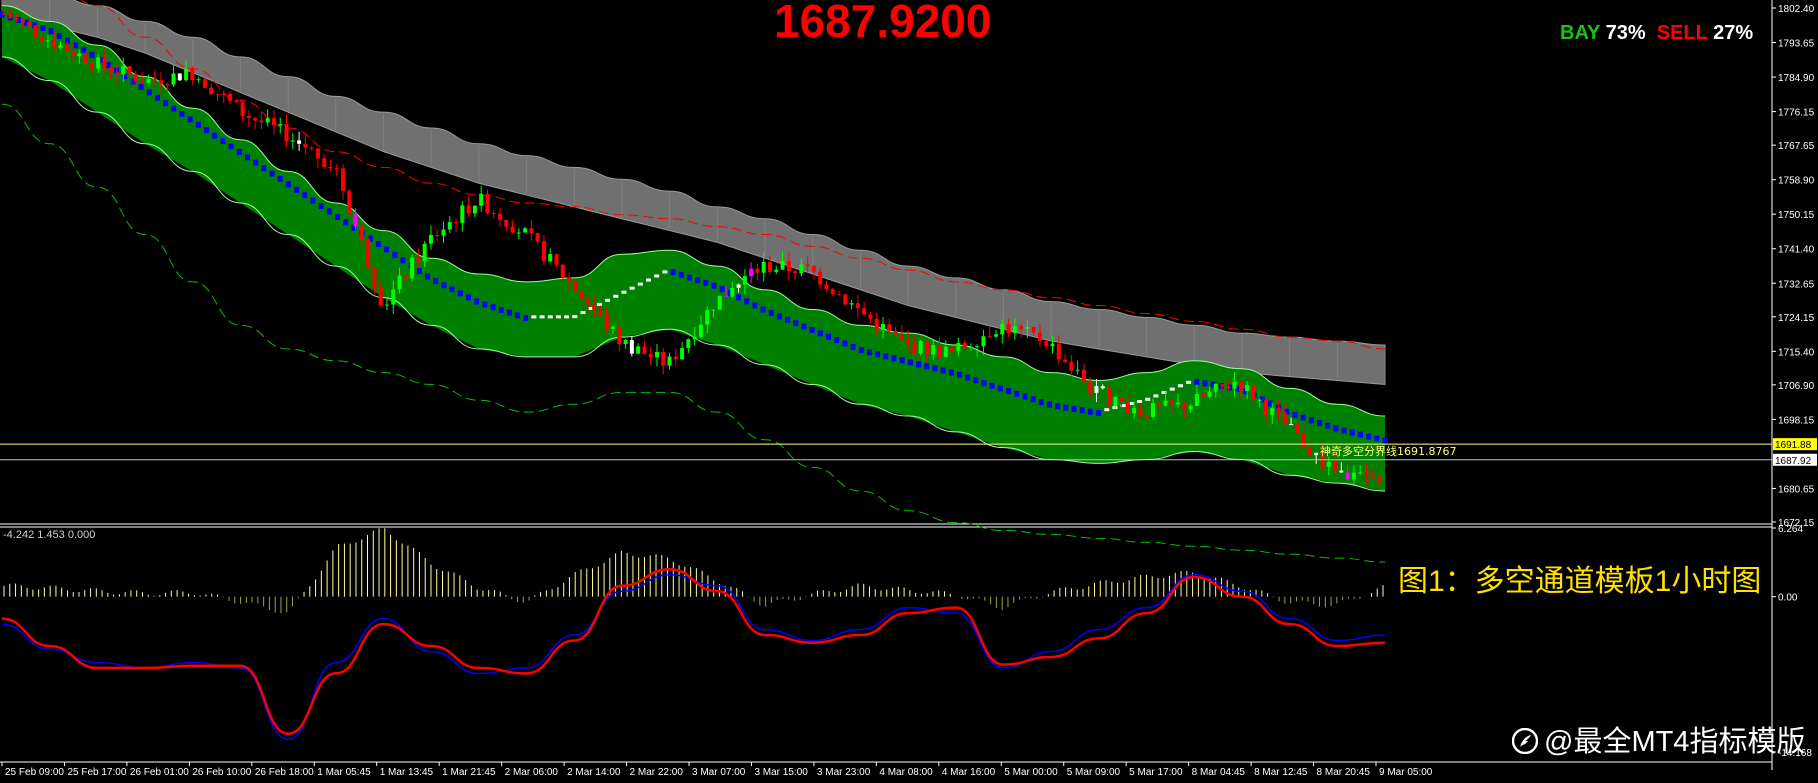  Describe the element at coordinates (159, 772) in the screenshot. I see `time-axis-label: 26 Feb 01:00` at that location.